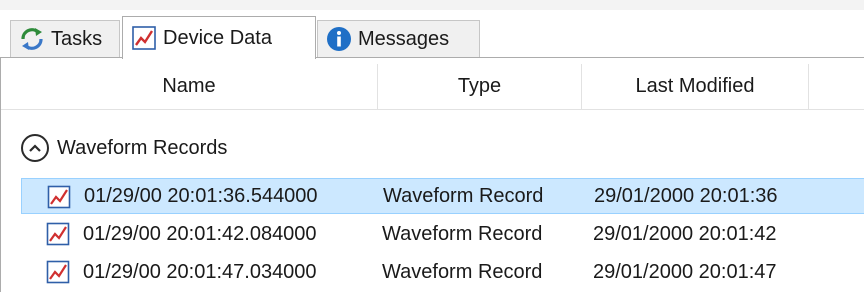  Describe the element at coordinates (432, 5) in the screenshot. I see `top-band` at that location.